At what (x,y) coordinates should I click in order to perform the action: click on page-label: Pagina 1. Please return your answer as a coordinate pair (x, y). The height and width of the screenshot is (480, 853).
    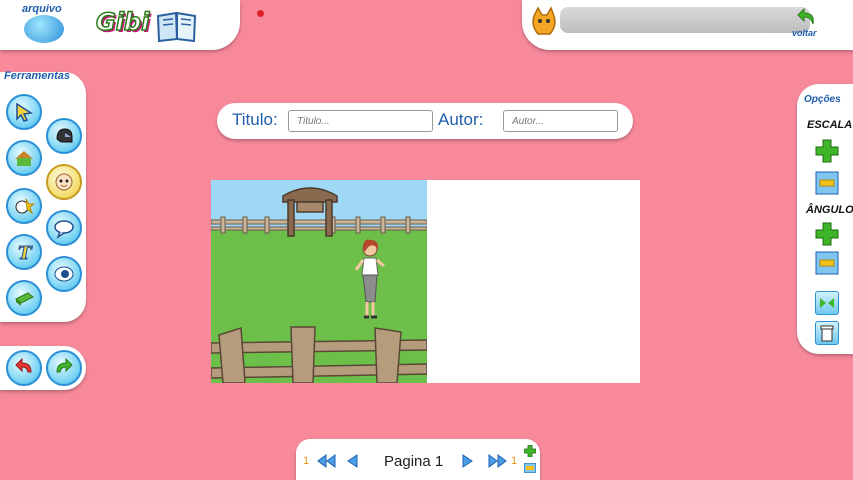
    Looking at the image, I should click on (414, 461).